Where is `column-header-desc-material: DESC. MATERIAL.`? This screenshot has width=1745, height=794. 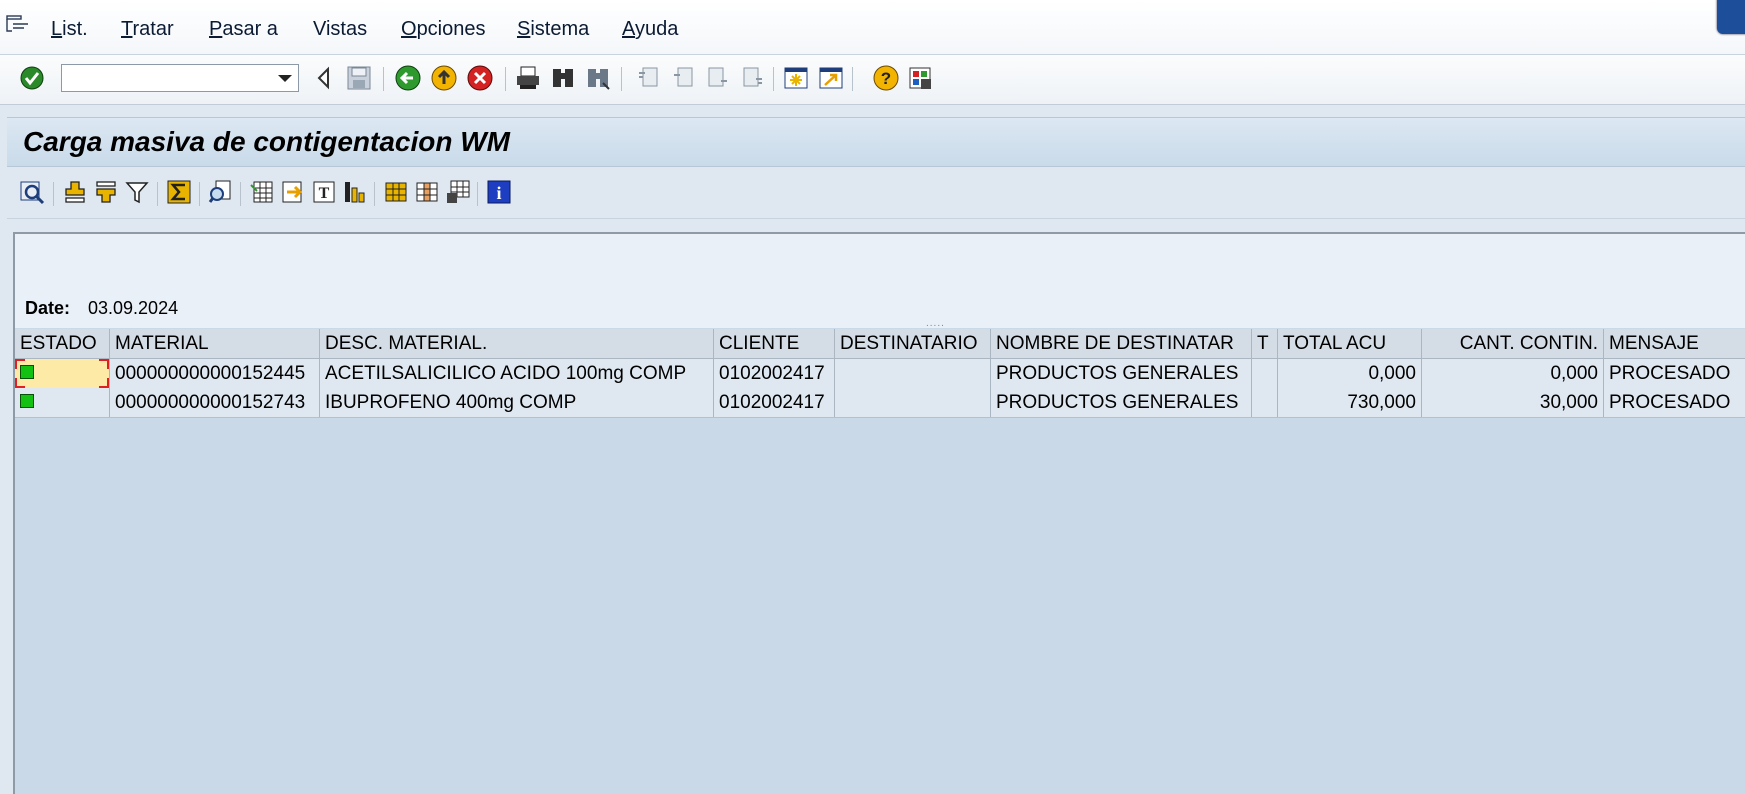 column-header-desc-material: DESC. MATERIAL. is located at coordinates (517, 343).